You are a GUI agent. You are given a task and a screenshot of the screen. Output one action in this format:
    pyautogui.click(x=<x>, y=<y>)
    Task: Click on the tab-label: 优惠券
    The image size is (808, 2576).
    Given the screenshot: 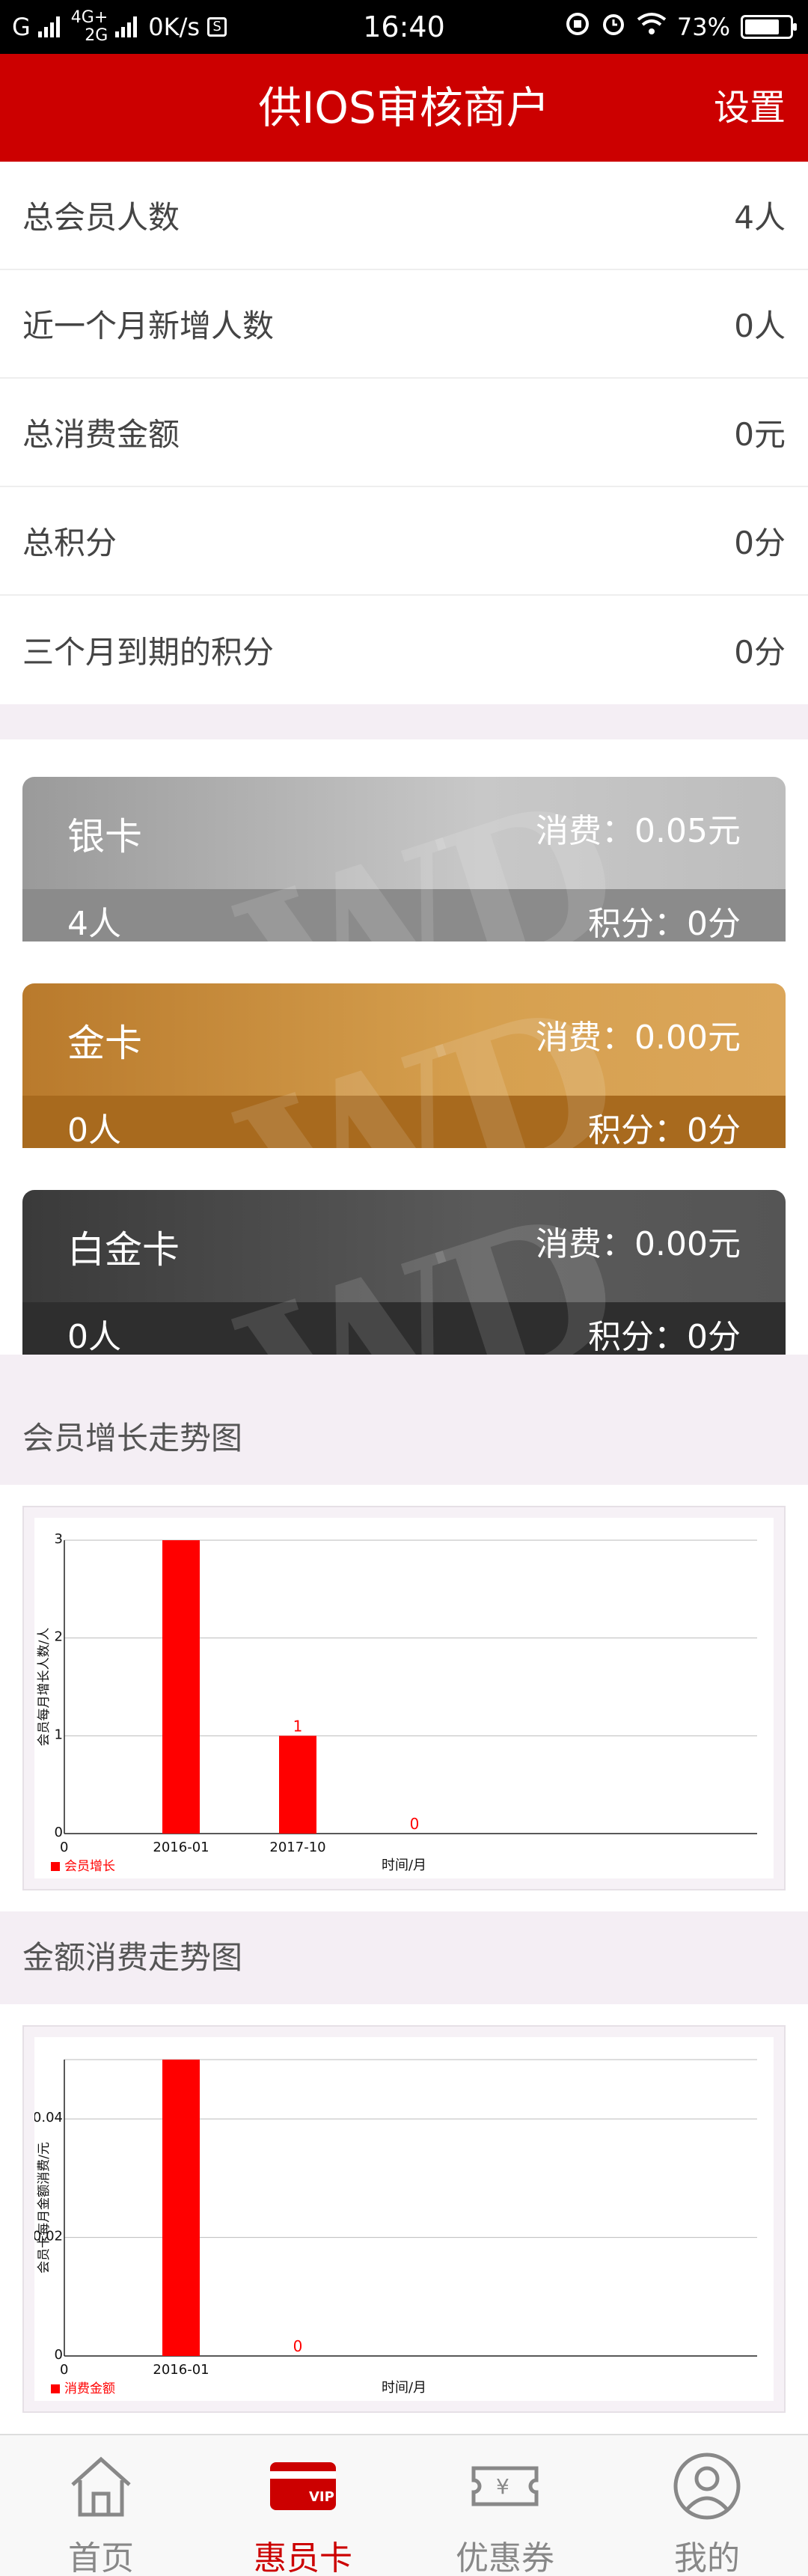 What is the action you would take?
    pyautogui.click(x=505, y=2557)
    